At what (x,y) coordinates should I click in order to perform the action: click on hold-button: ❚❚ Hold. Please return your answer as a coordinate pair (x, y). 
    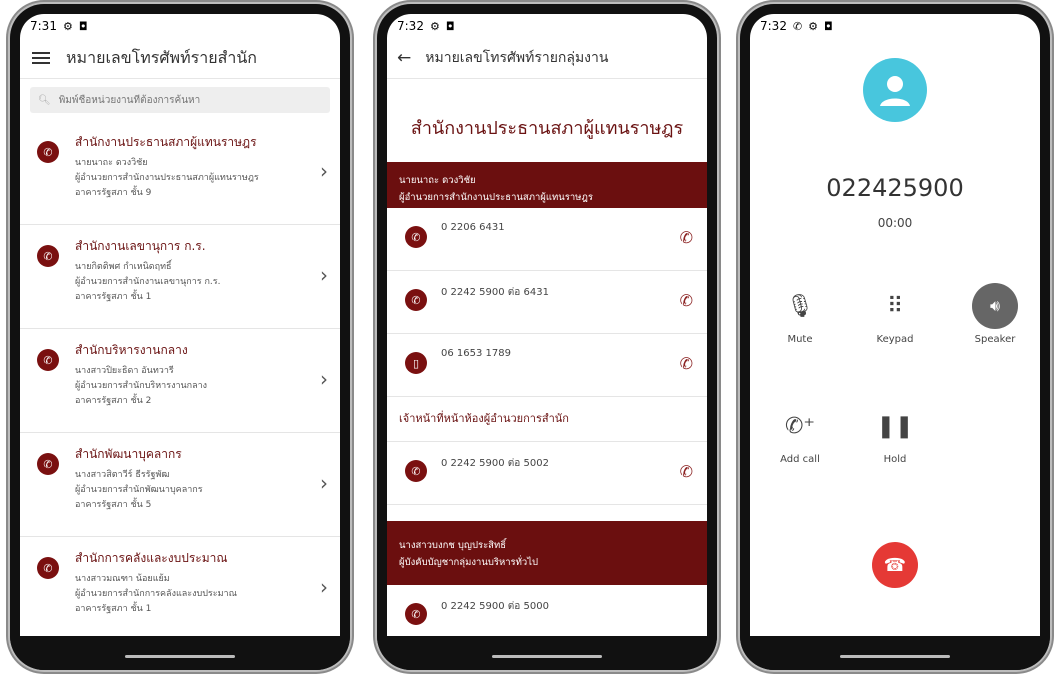
    Looking at the image, I should click on (895, 435).